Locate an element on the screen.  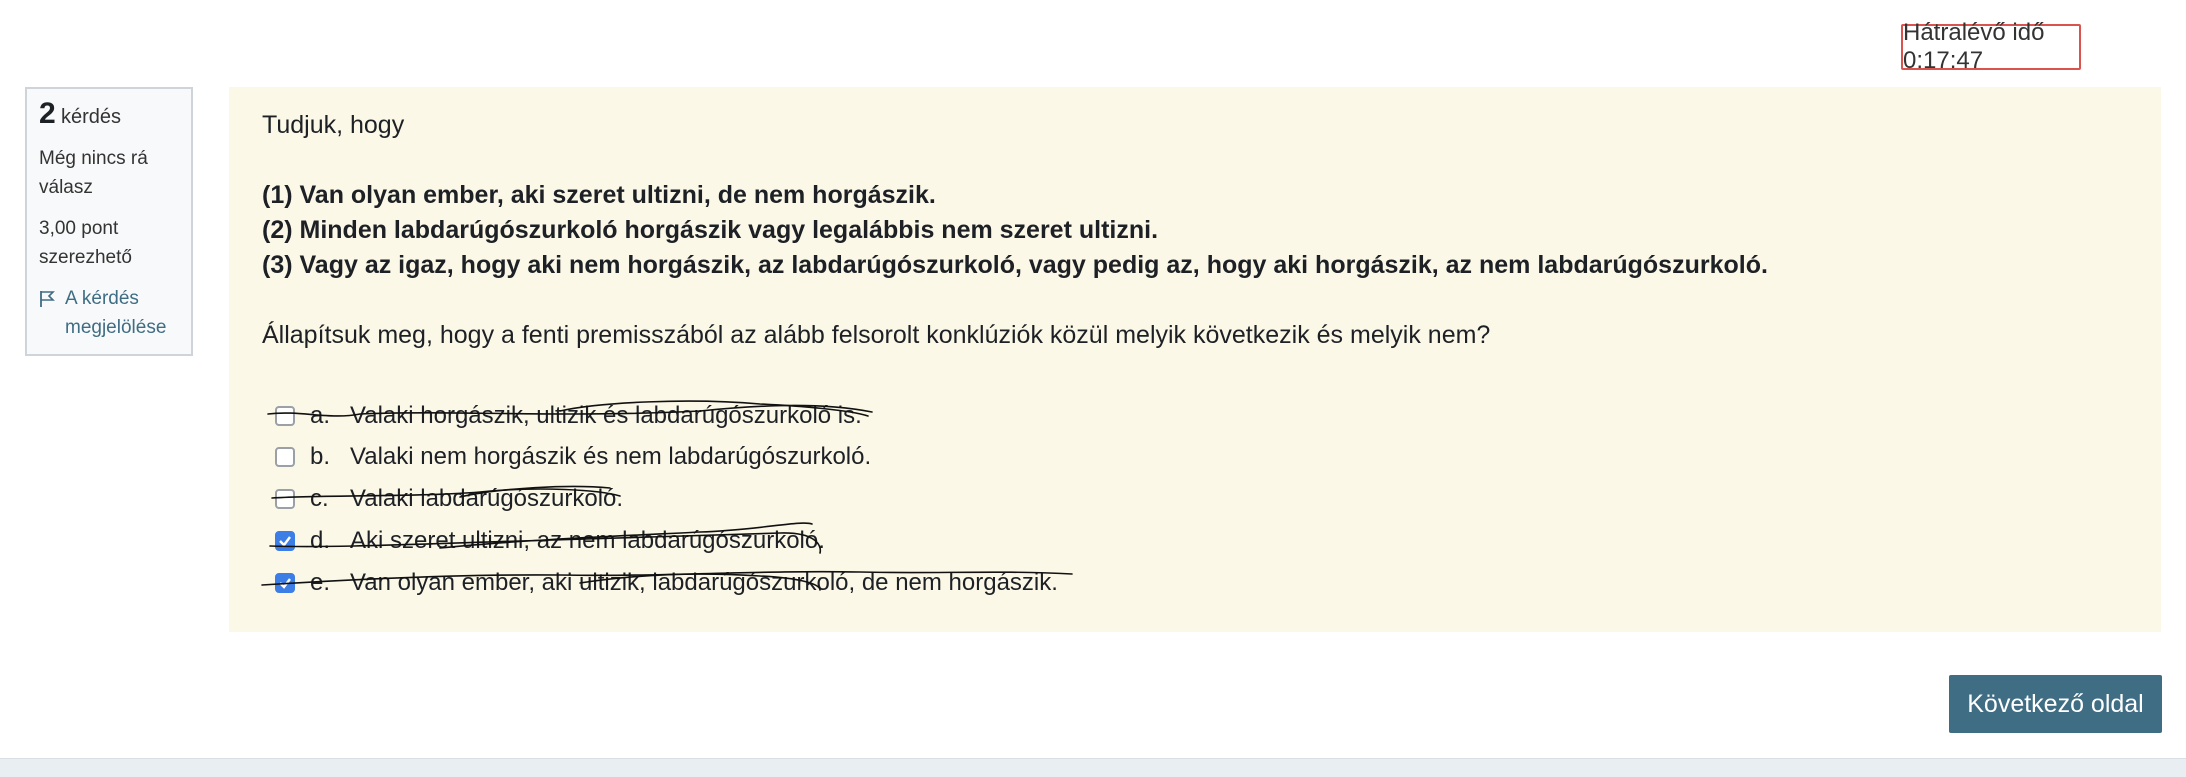
option-b-checkbox is located at coordinates (285, 457).